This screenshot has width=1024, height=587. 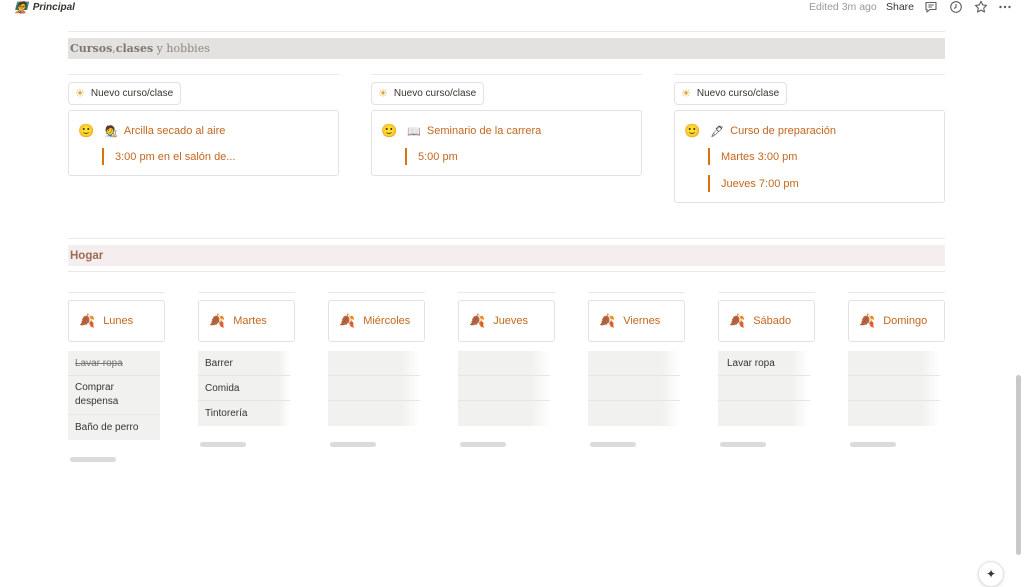 What do you see at coordinates (244, 413) in the screenshot?
I see `task-item: Tintorería` at bounding box center [244, 413].